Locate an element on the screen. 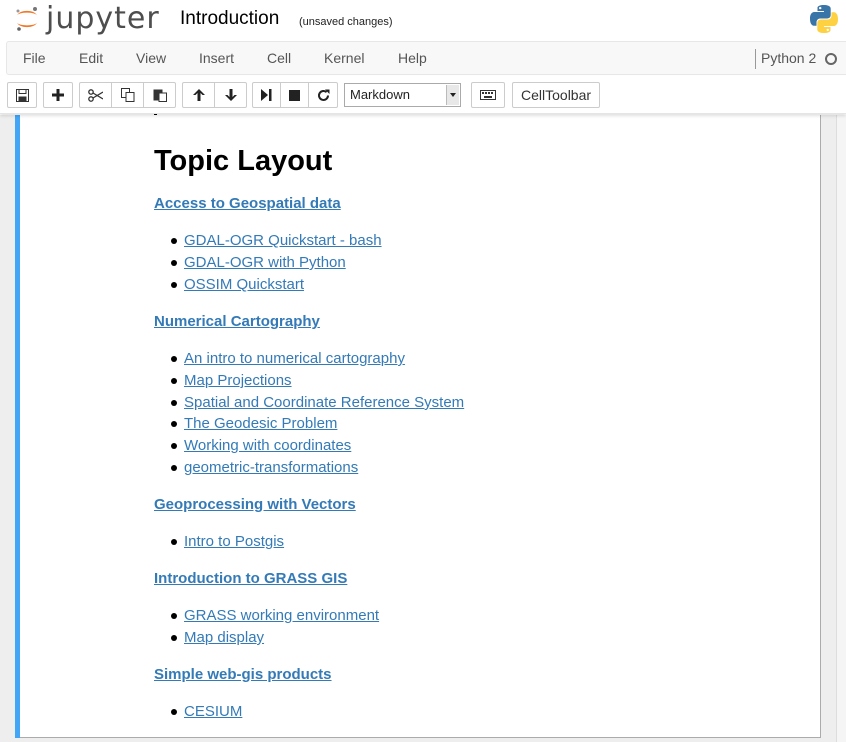 This screenshot has width=846, height=742. celltoolbar-button: CellToolbar is located at coordinates (556, 95).